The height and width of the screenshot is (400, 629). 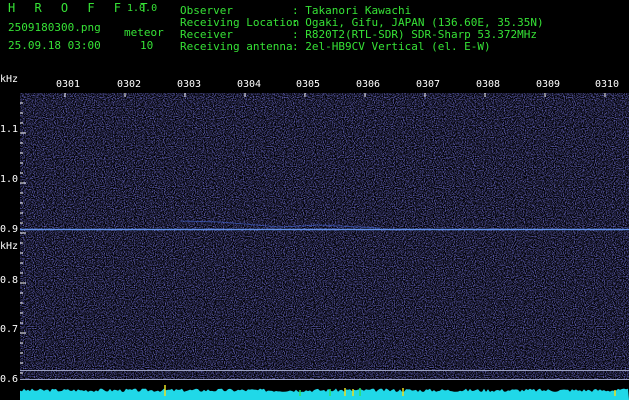 I want to click on freq-label-0-7: 0.7, so click(x=9, y=329).